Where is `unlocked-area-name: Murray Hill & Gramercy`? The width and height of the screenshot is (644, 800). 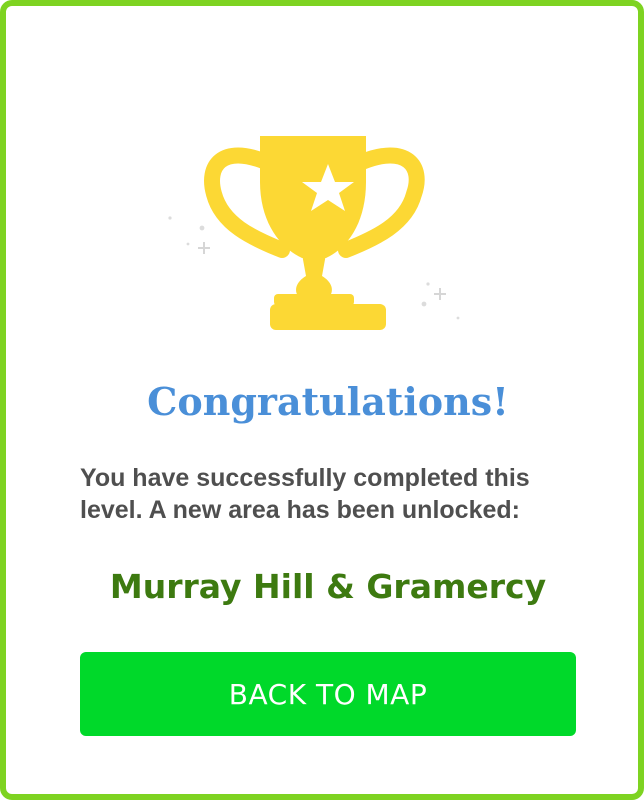
unlocked-area-name: Murray Hill & Gramercy is located at coordinates (328, 586).